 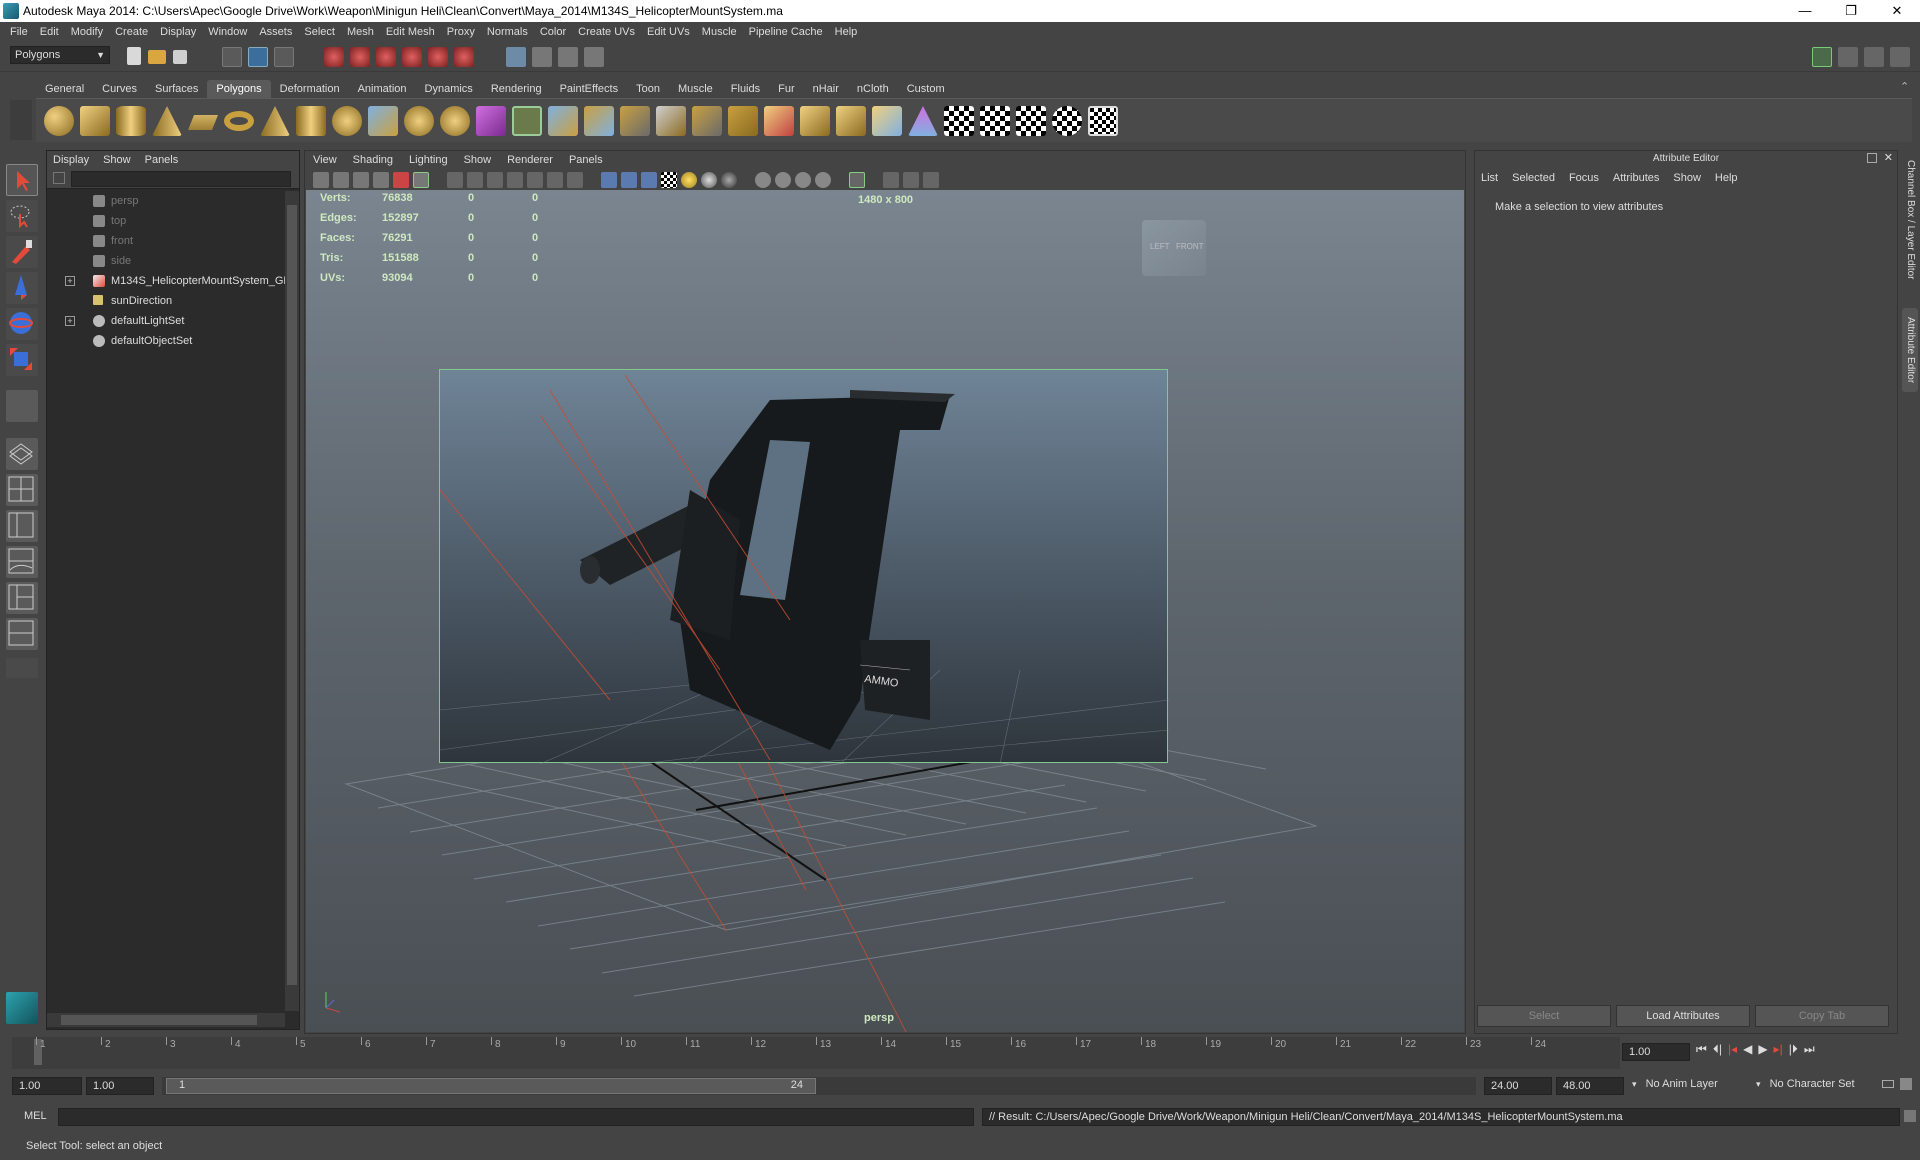 What do you see at coordinates (668, 32) in the screenshot?
I see `menu-edit-uvs: Edit UVs` at bounding box center [668, 32].